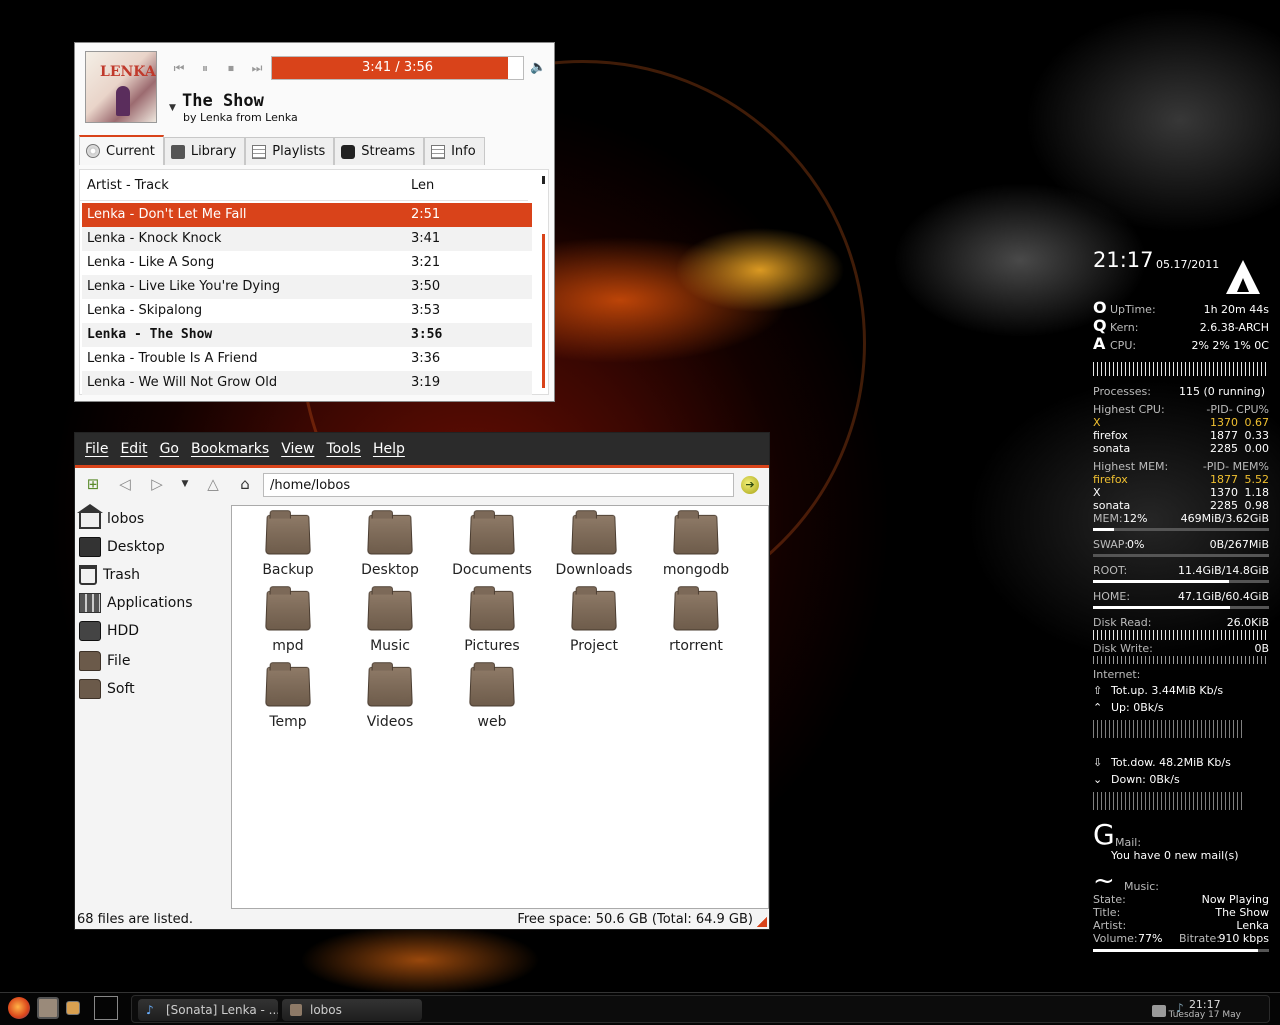 This screenshot has height=1025, width=1280. Describe the element at coordinates (307, 215) in the screenshot. I see `table-row: Lenka - Don't Let Me Fall 2:51` at that location.